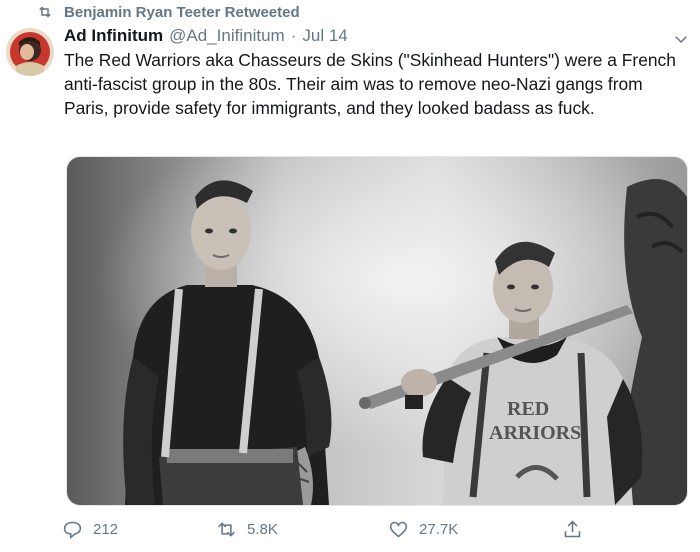  I want to click on like-button: 27.7K, so click(423, 529).